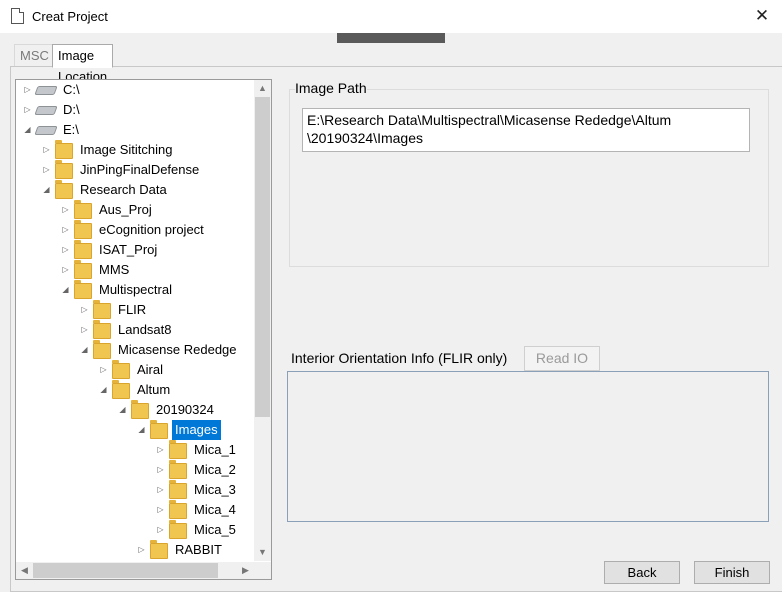 This screenshot has height=592, width=782. I want to click on tree-item-label: eCognition project, so click(151, 229).